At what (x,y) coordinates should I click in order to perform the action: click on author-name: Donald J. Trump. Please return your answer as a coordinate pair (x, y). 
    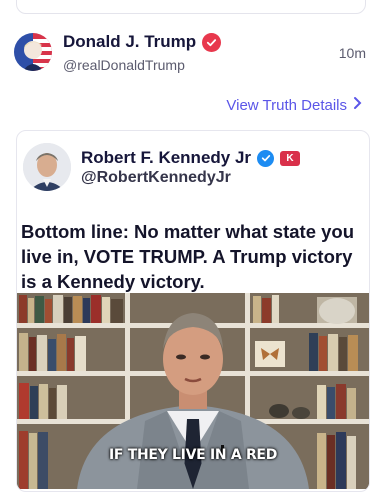
    Looking at the image, I should click on (129, 42).